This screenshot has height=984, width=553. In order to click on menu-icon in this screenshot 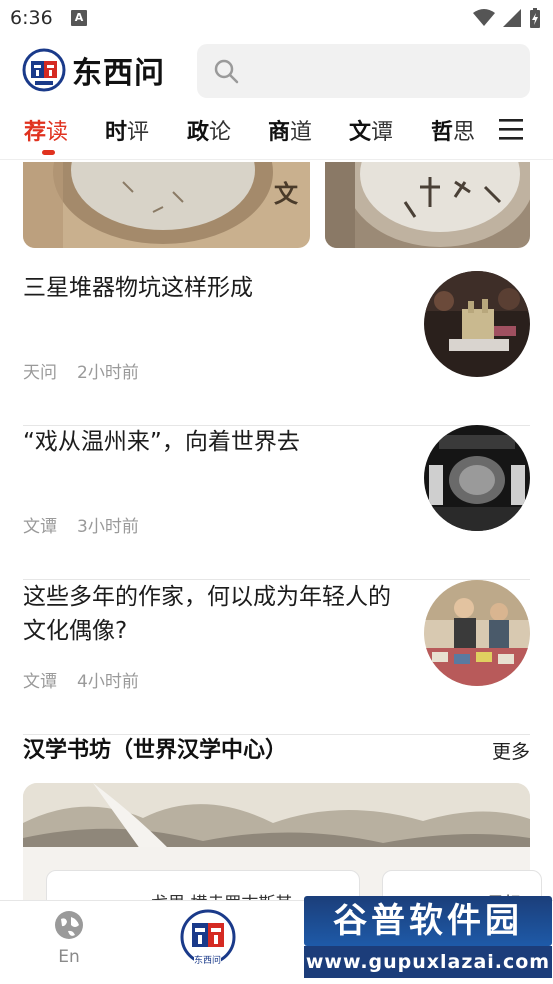, I will do `click(511, 129)`.